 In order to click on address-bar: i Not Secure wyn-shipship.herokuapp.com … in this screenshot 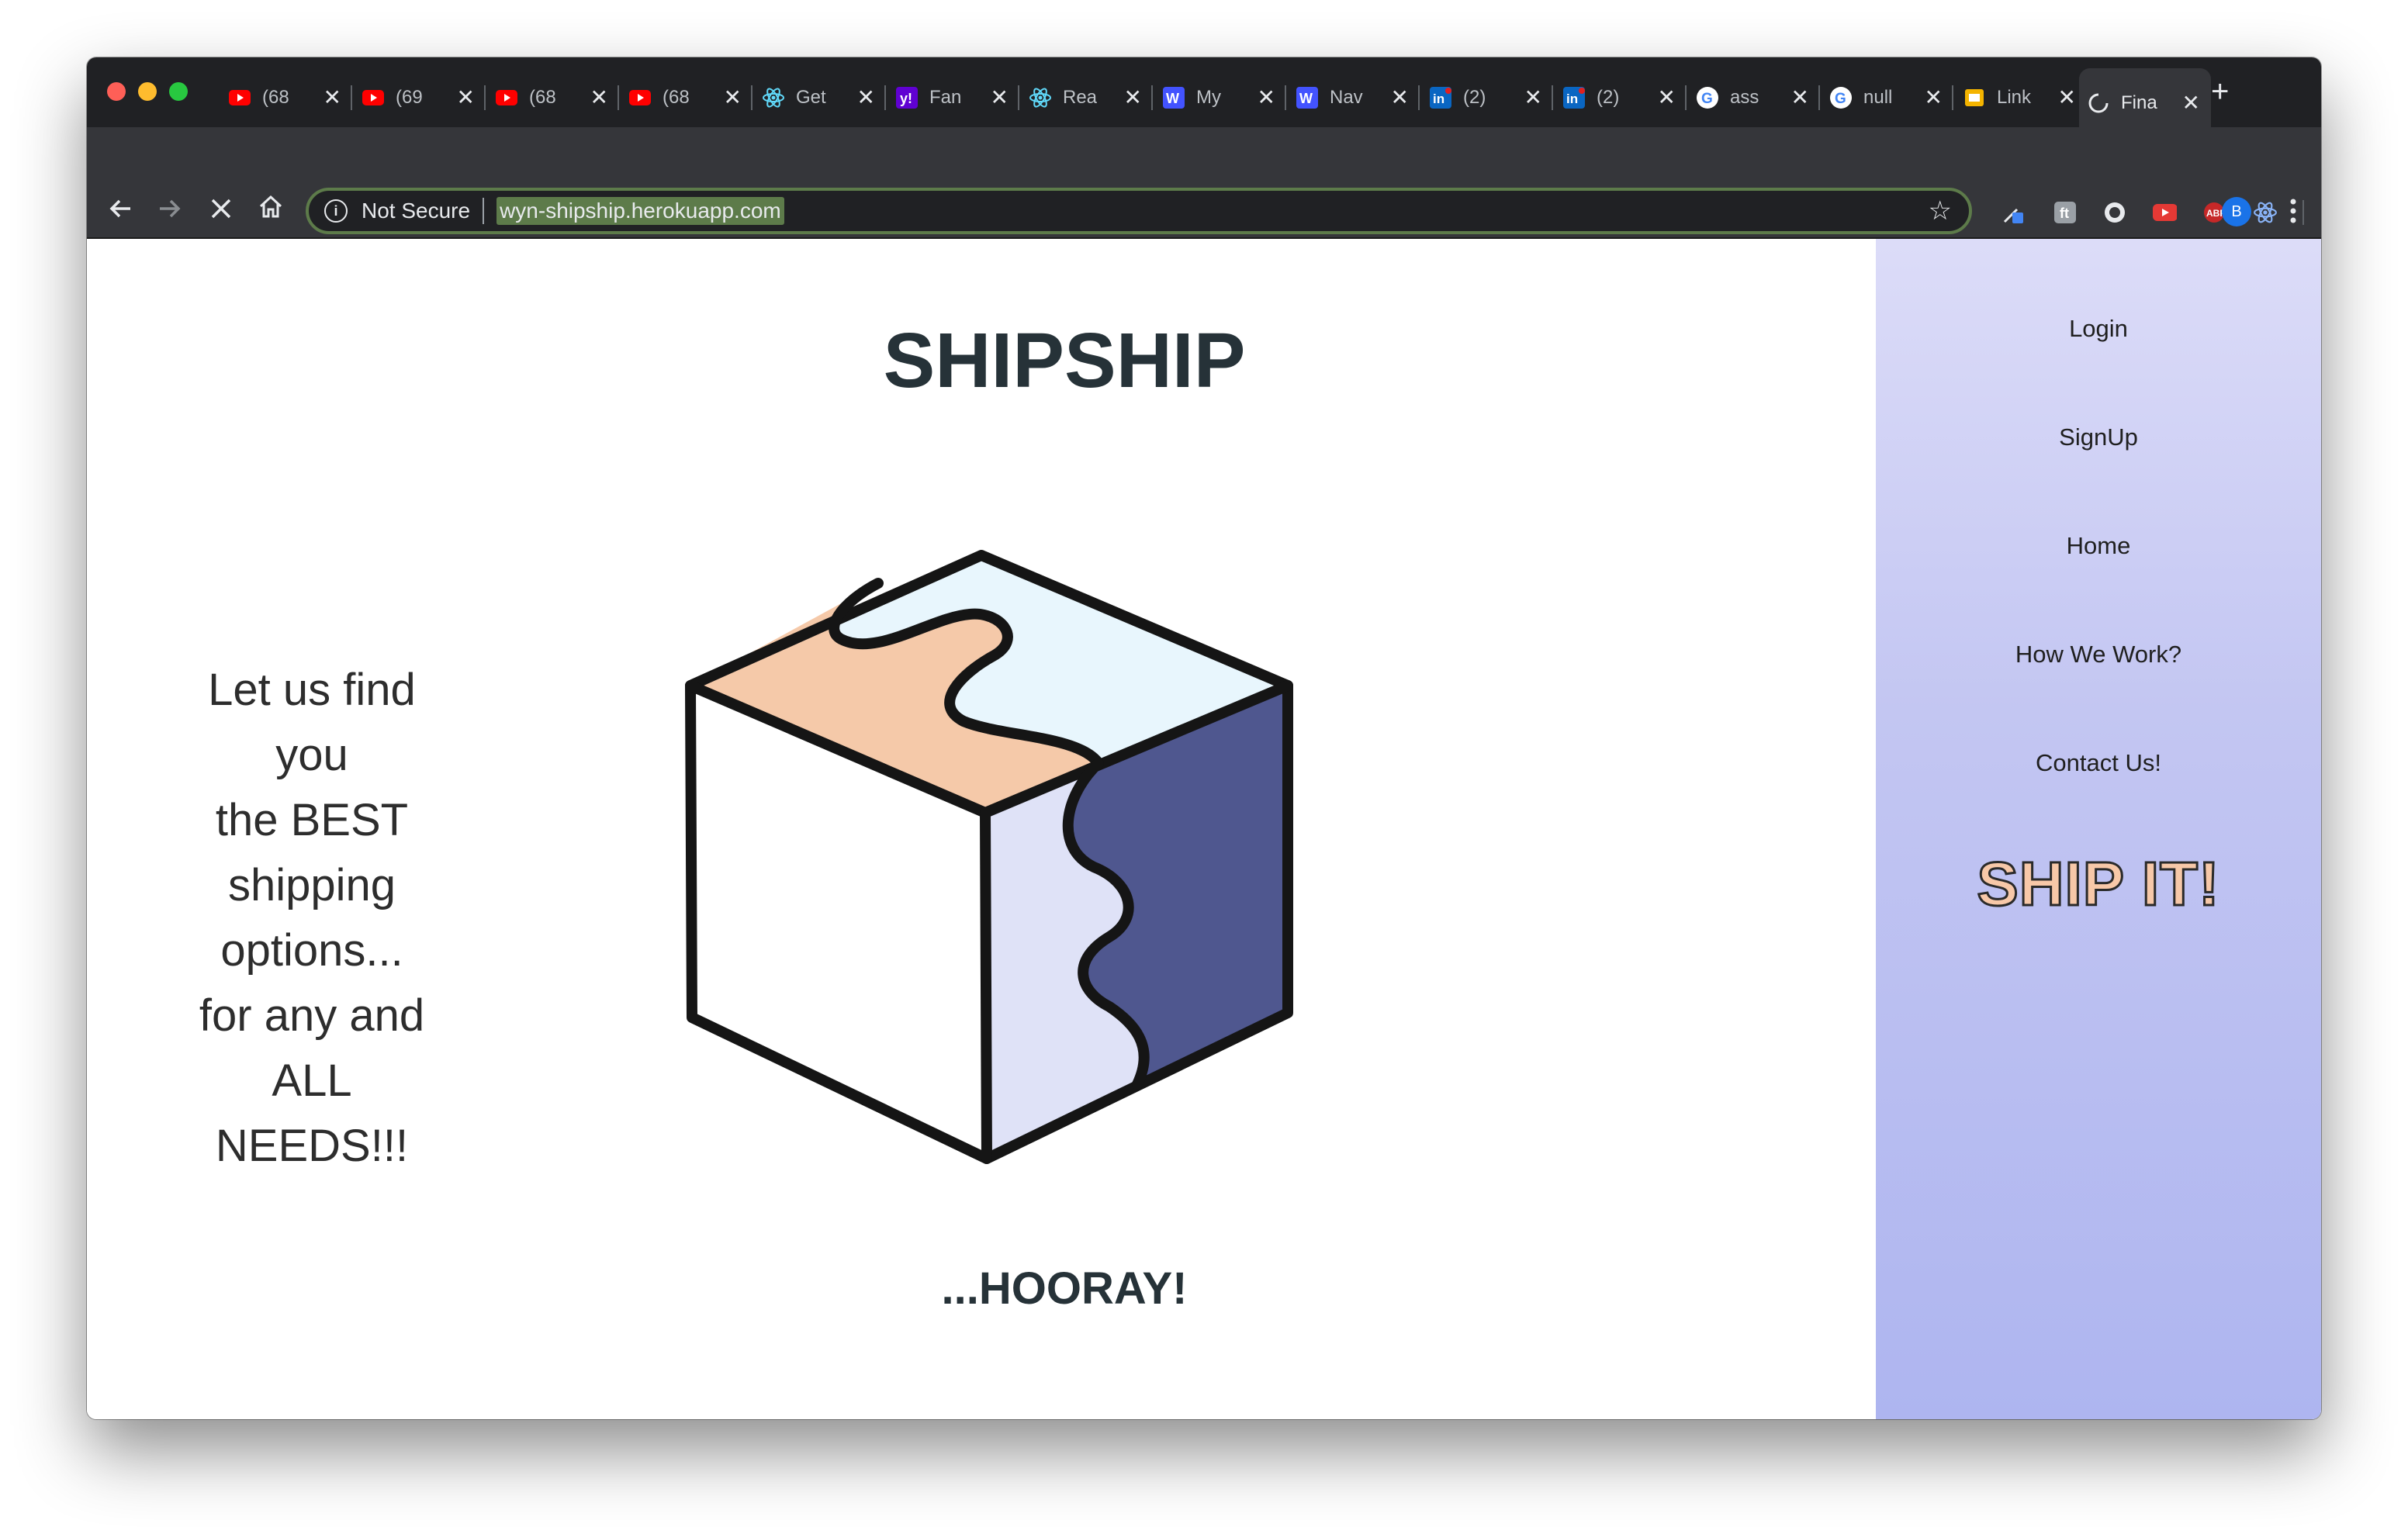, I will do `click(1139, 211)`.